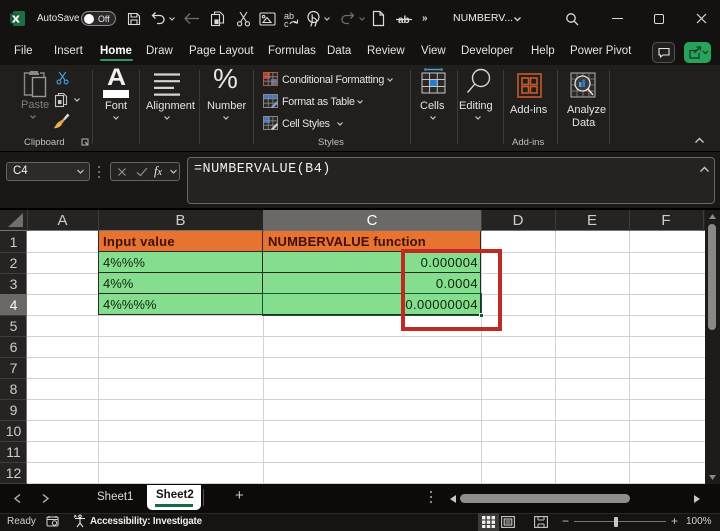 This screenshot has height=531, width=720. What do you see at coordinates (286, 23) in the screenshot?
I see `svg-text: c` at bounding box center [286, 23].